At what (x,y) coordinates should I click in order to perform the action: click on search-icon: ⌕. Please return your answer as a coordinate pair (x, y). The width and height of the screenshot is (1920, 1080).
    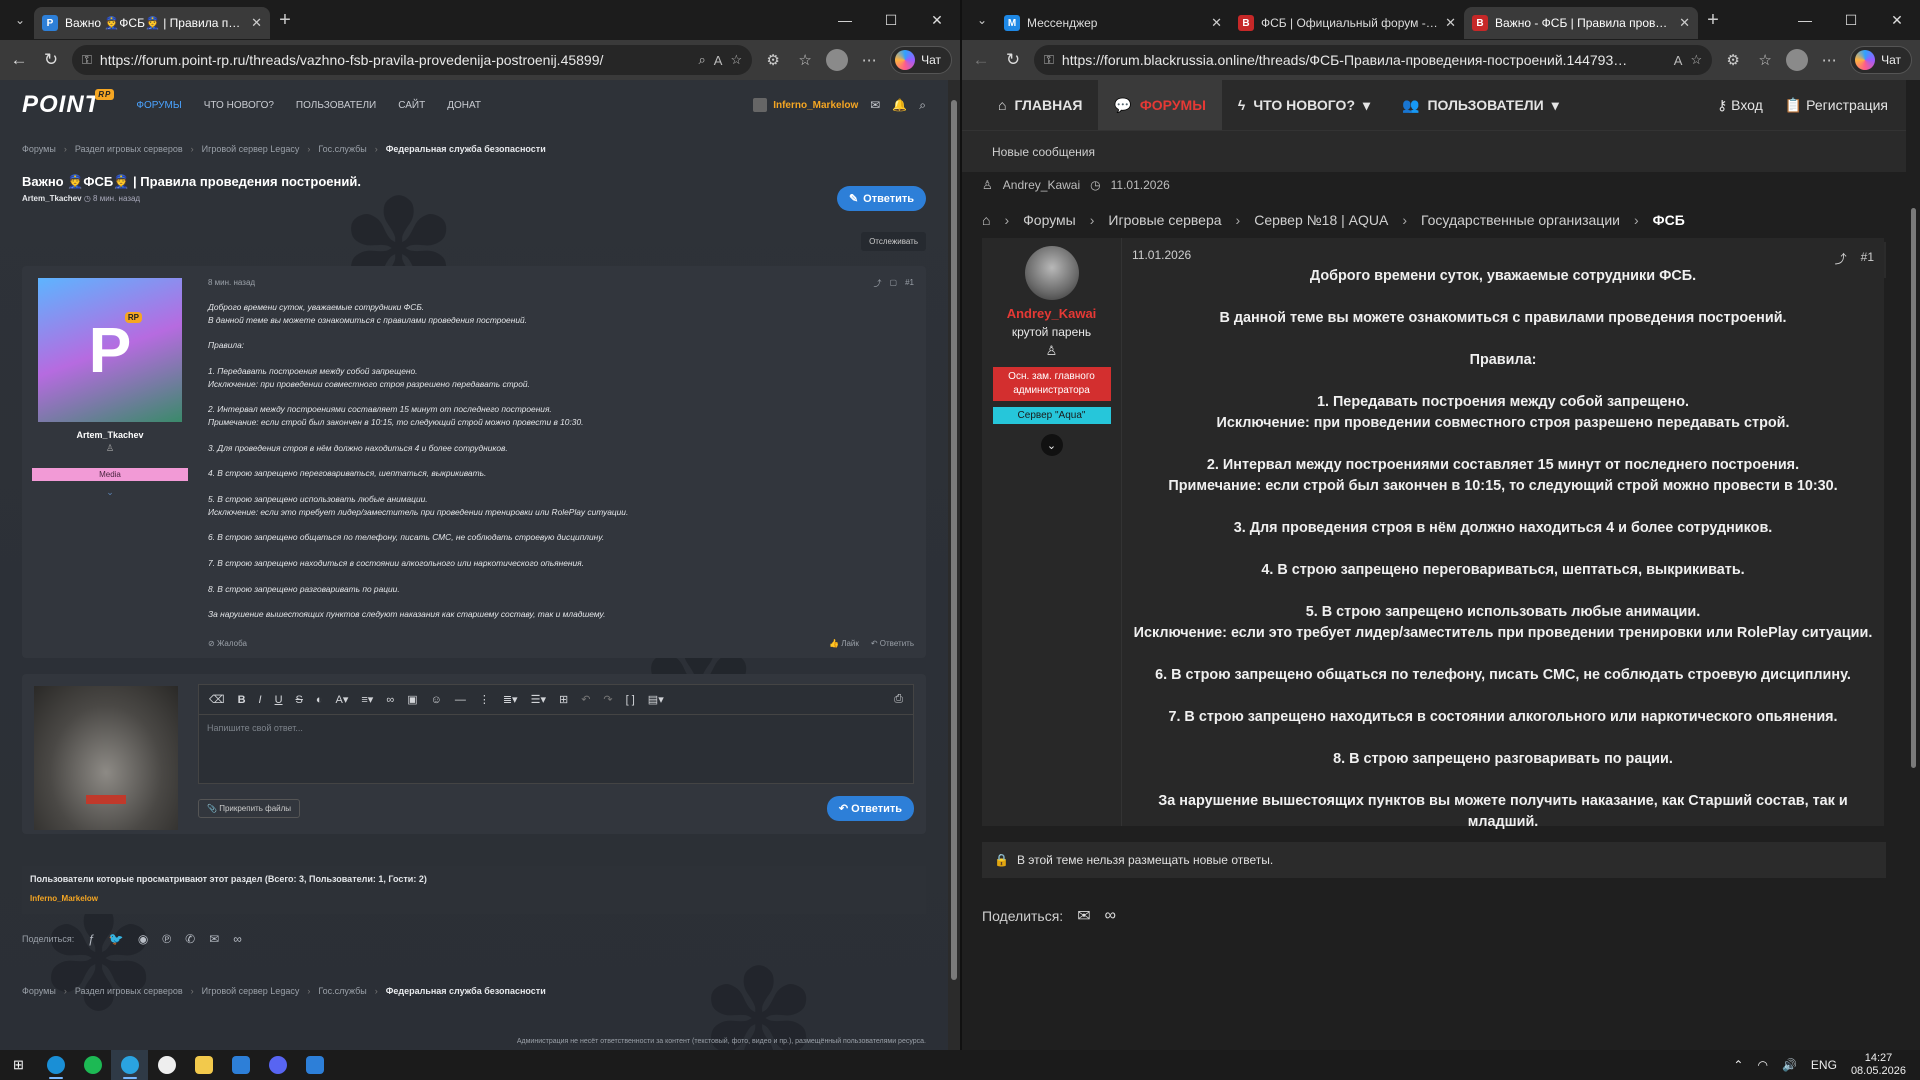
    Looking at the image, I should click on (922, 105).